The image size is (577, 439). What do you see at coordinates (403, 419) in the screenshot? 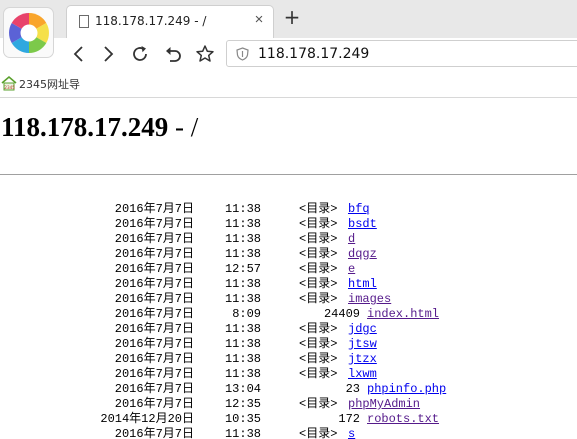
I see `entry-link: robots.txt` at bounding box center [403, 419].